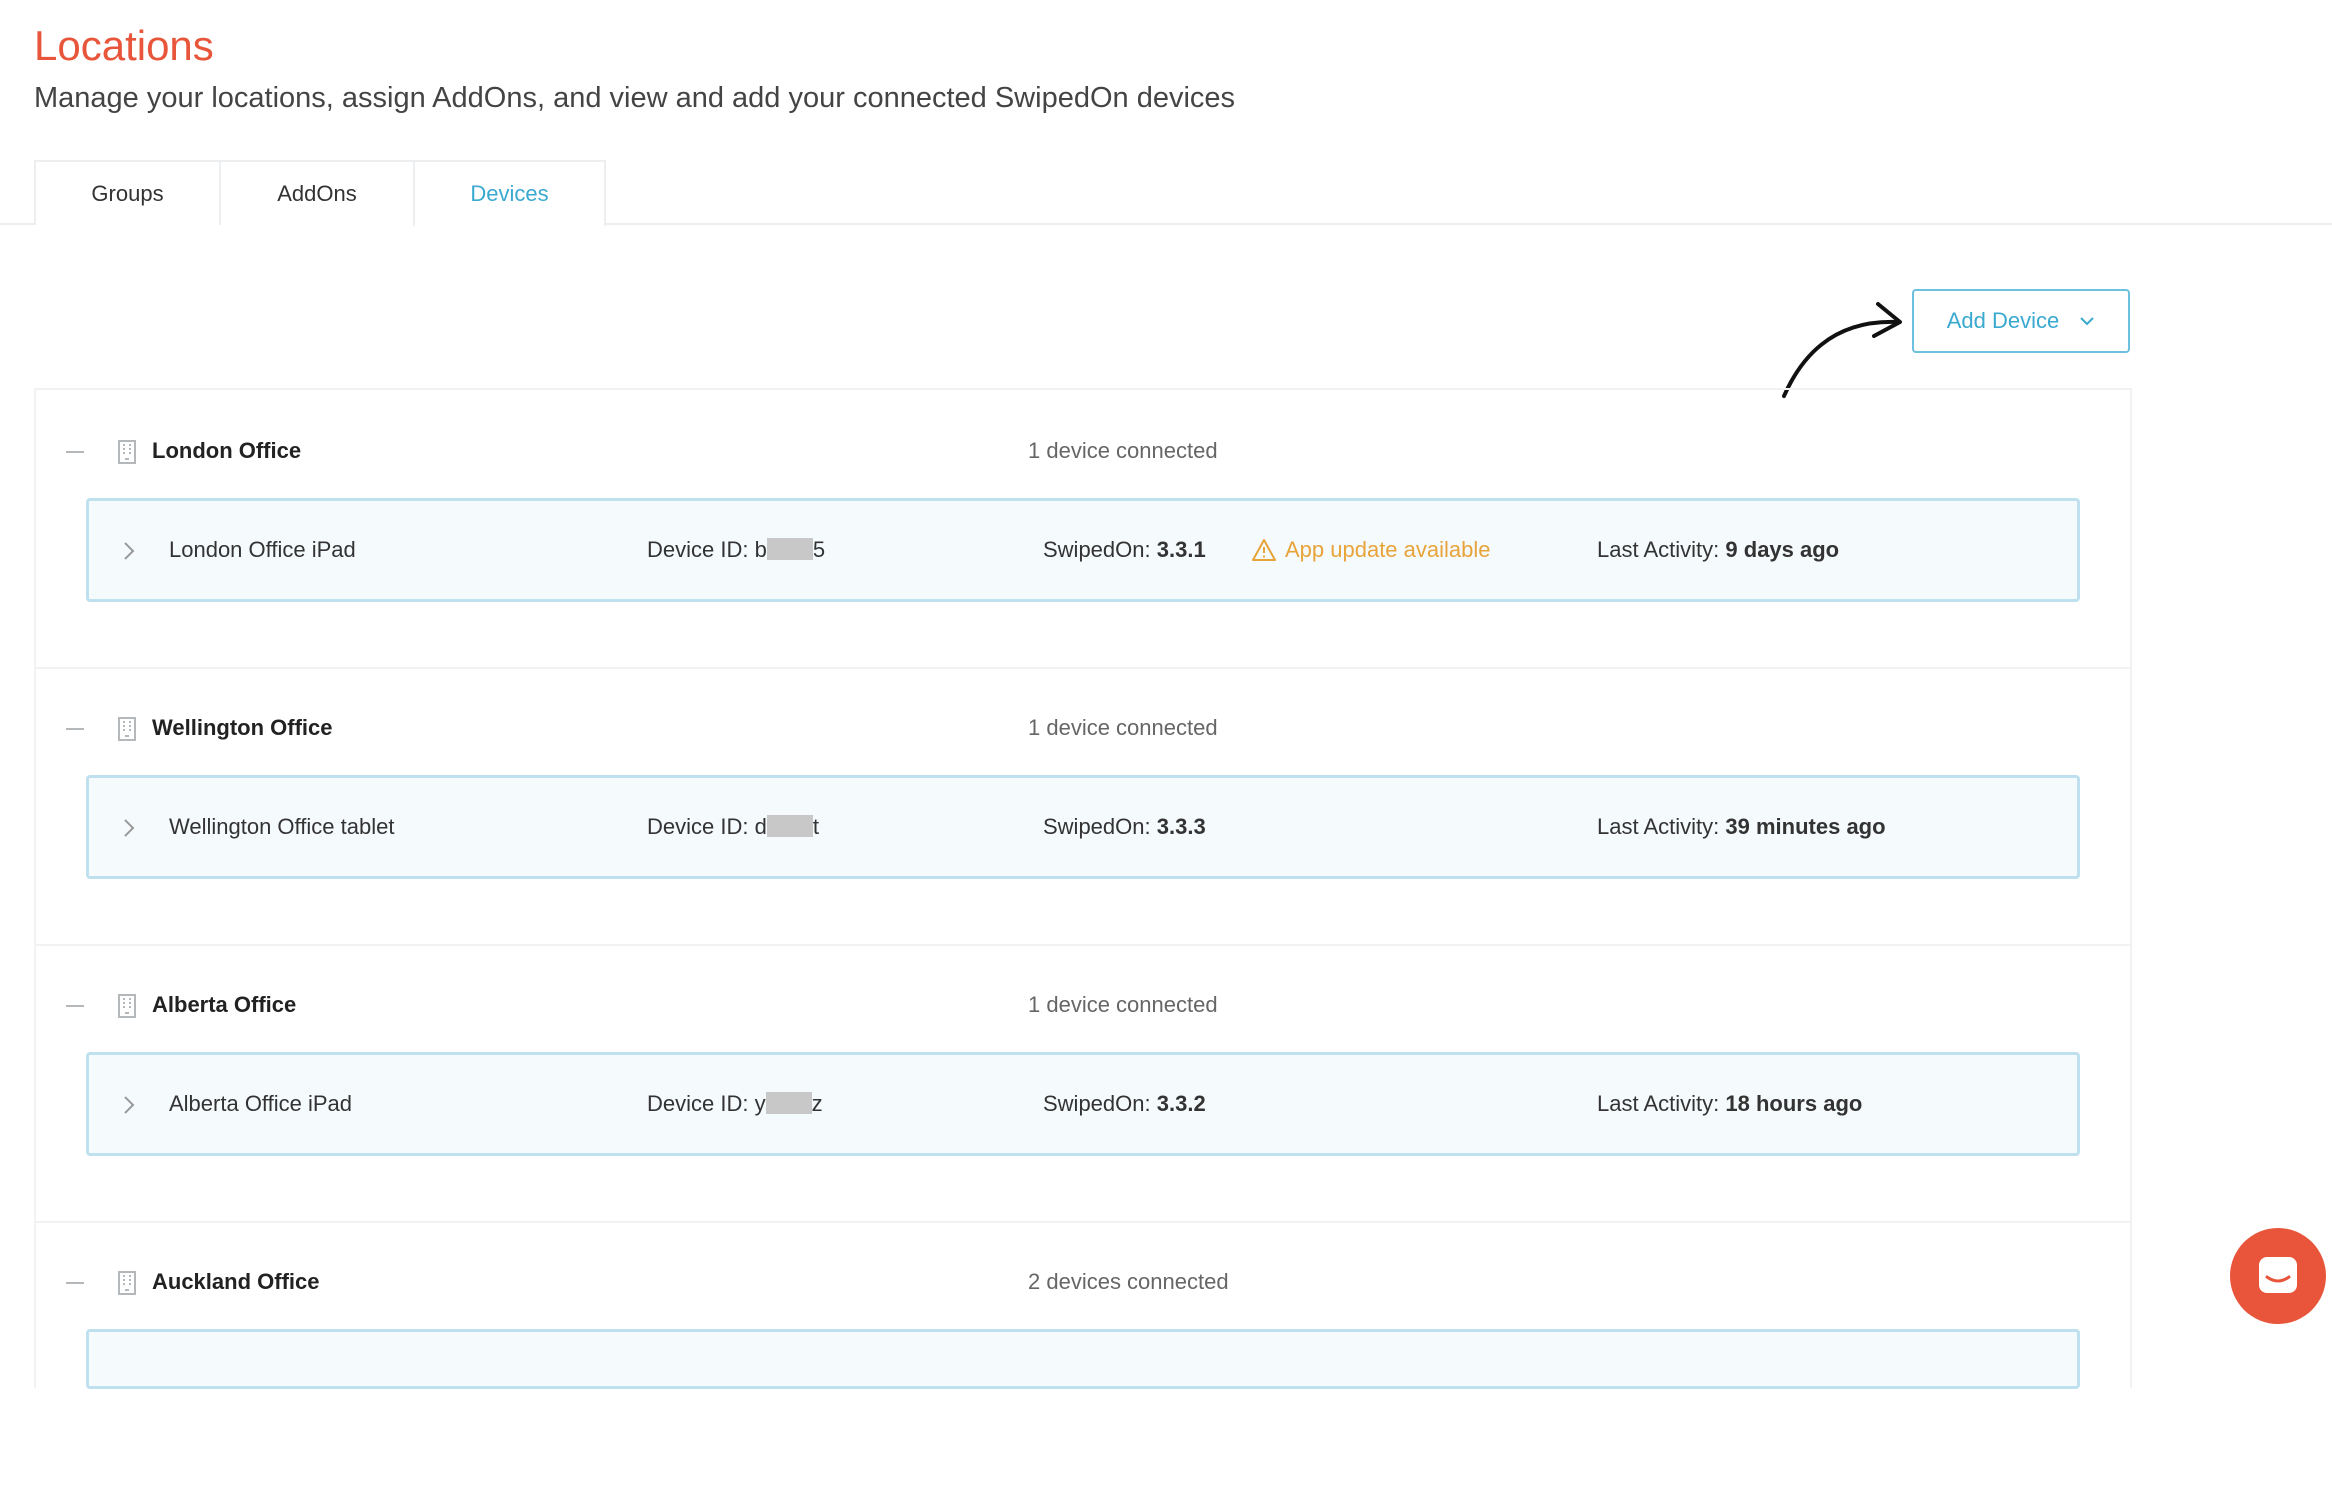 This screenshot has height=1498, width=2332. What do you see at coordinates (1124, 1103) in the screenshot?
I see `app-version: SwipedOn: 3.3.2` at bounding box center [1124, 1103].